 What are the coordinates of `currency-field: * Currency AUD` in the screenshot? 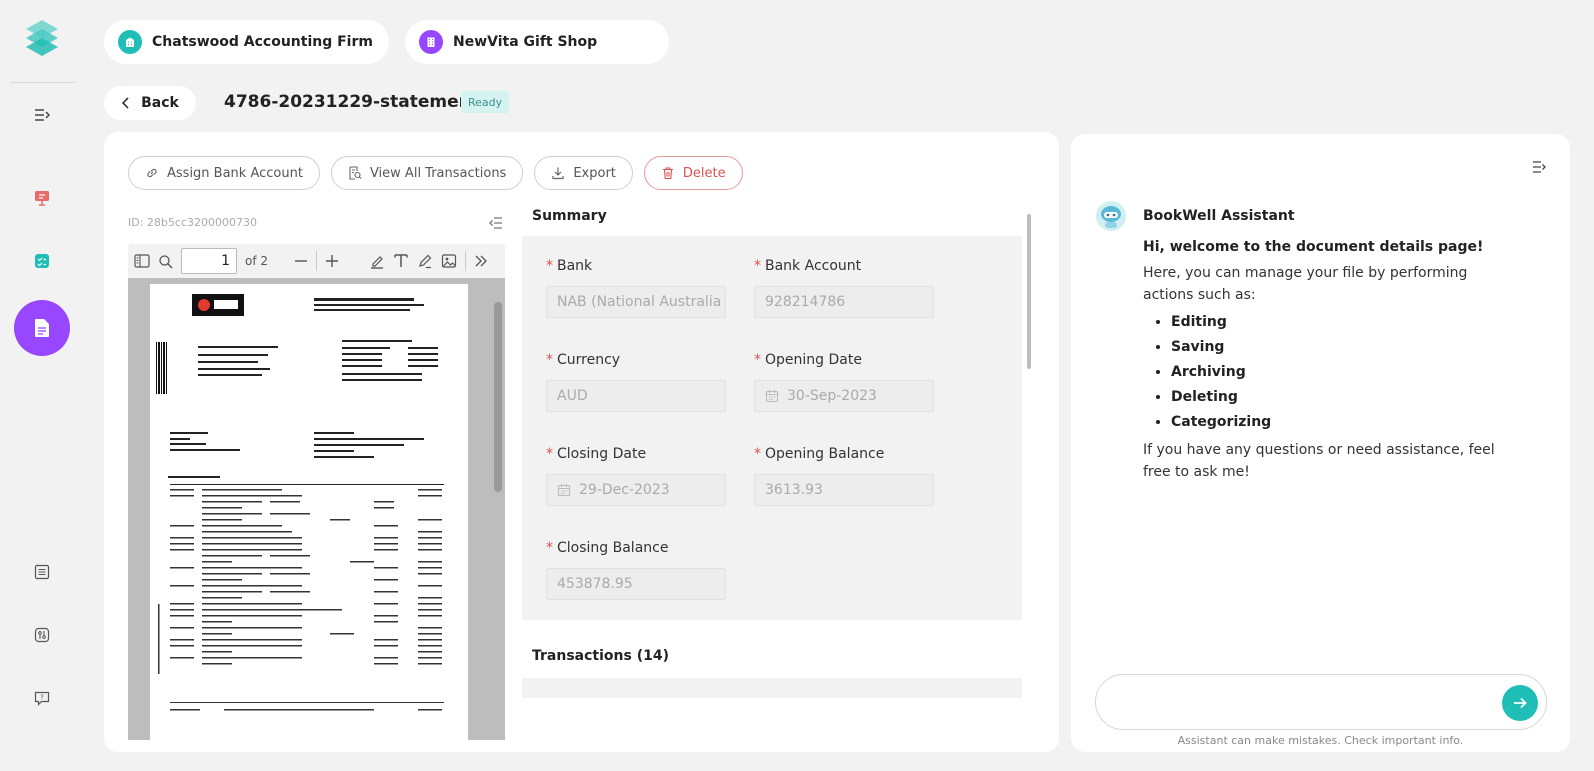 It's located at (636, 382).